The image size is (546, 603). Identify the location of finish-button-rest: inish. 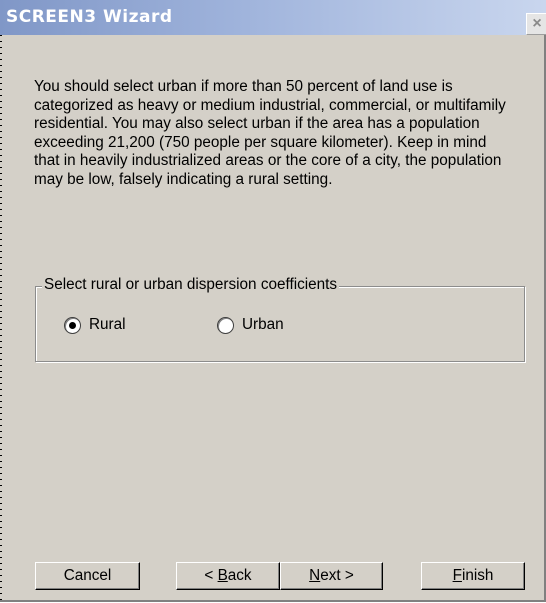
(477, 575).